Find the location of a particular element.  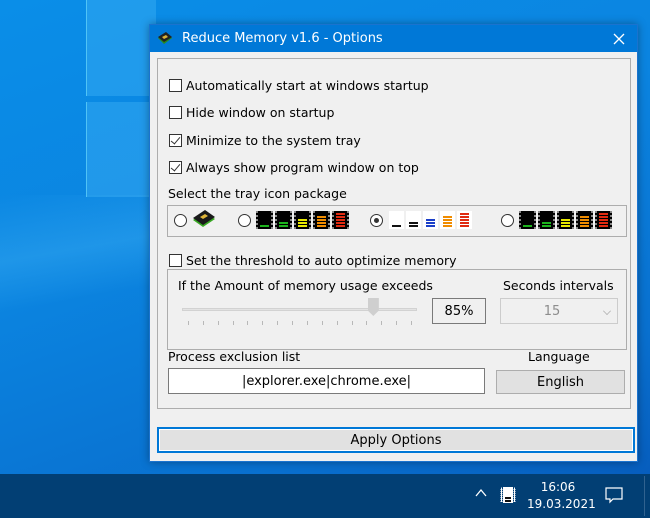

minimize-tray-checkbox is located at coordinates (175, 140).